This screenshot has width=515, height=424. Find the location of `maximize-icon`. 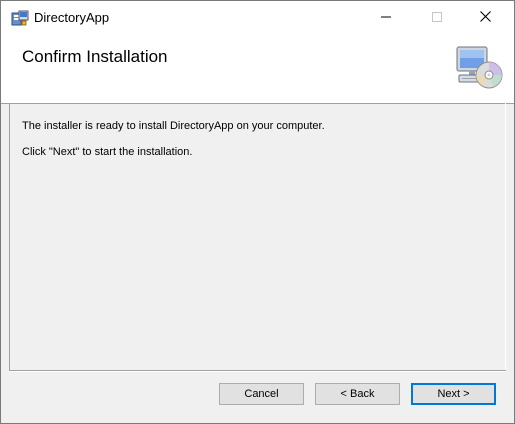

maximize-icon is located at coordinates (437, 16).